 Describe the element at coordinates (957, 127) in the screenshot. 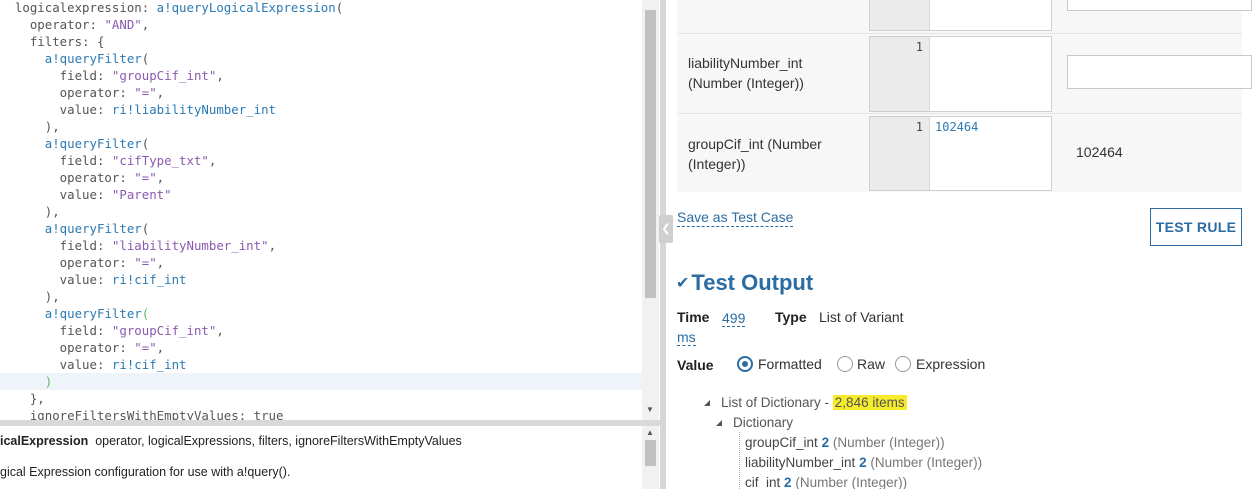

I see `expression-code: 102464` at that location.